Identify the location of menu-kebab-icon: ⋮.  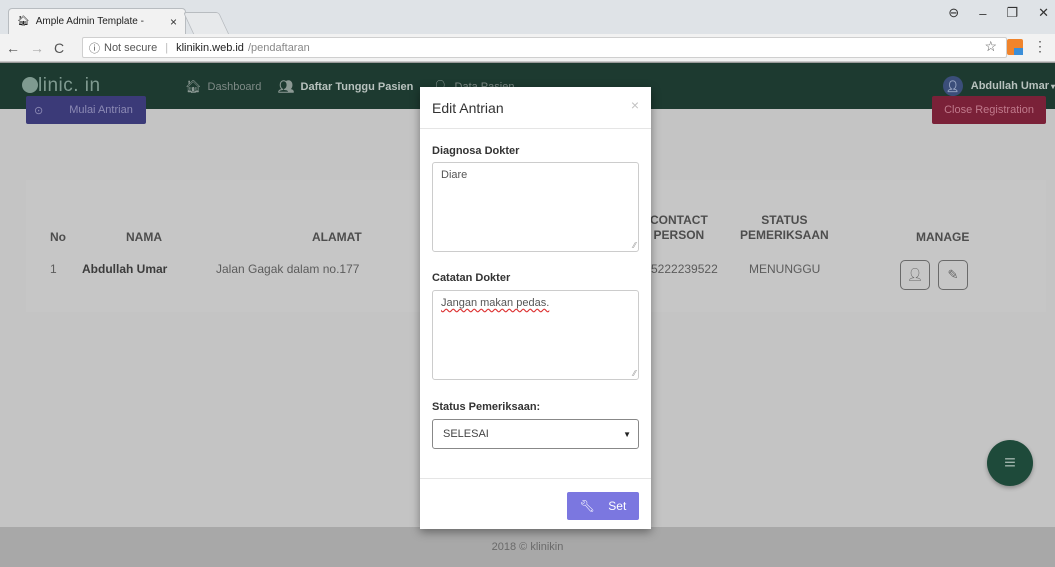
(1040, 46).